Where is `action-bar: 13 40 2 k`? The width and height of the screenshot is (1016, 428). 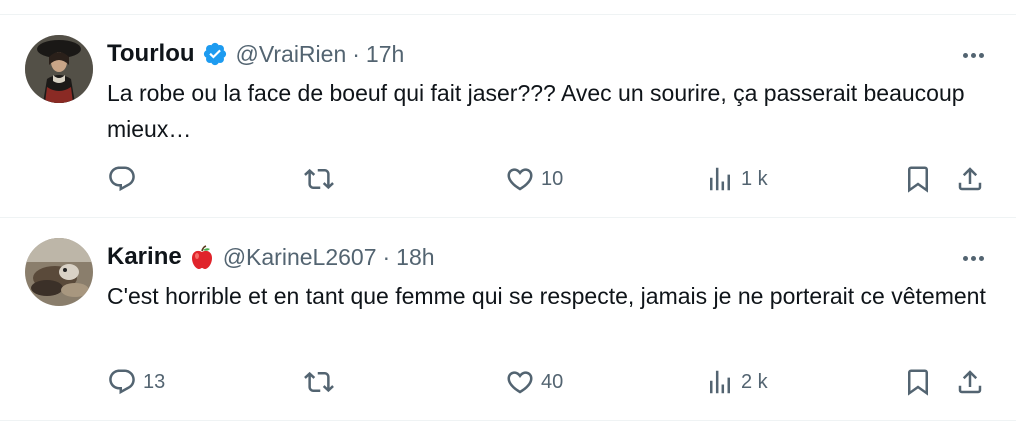 action-bar: 13 40 2 k is located at coordinates (552, 382).